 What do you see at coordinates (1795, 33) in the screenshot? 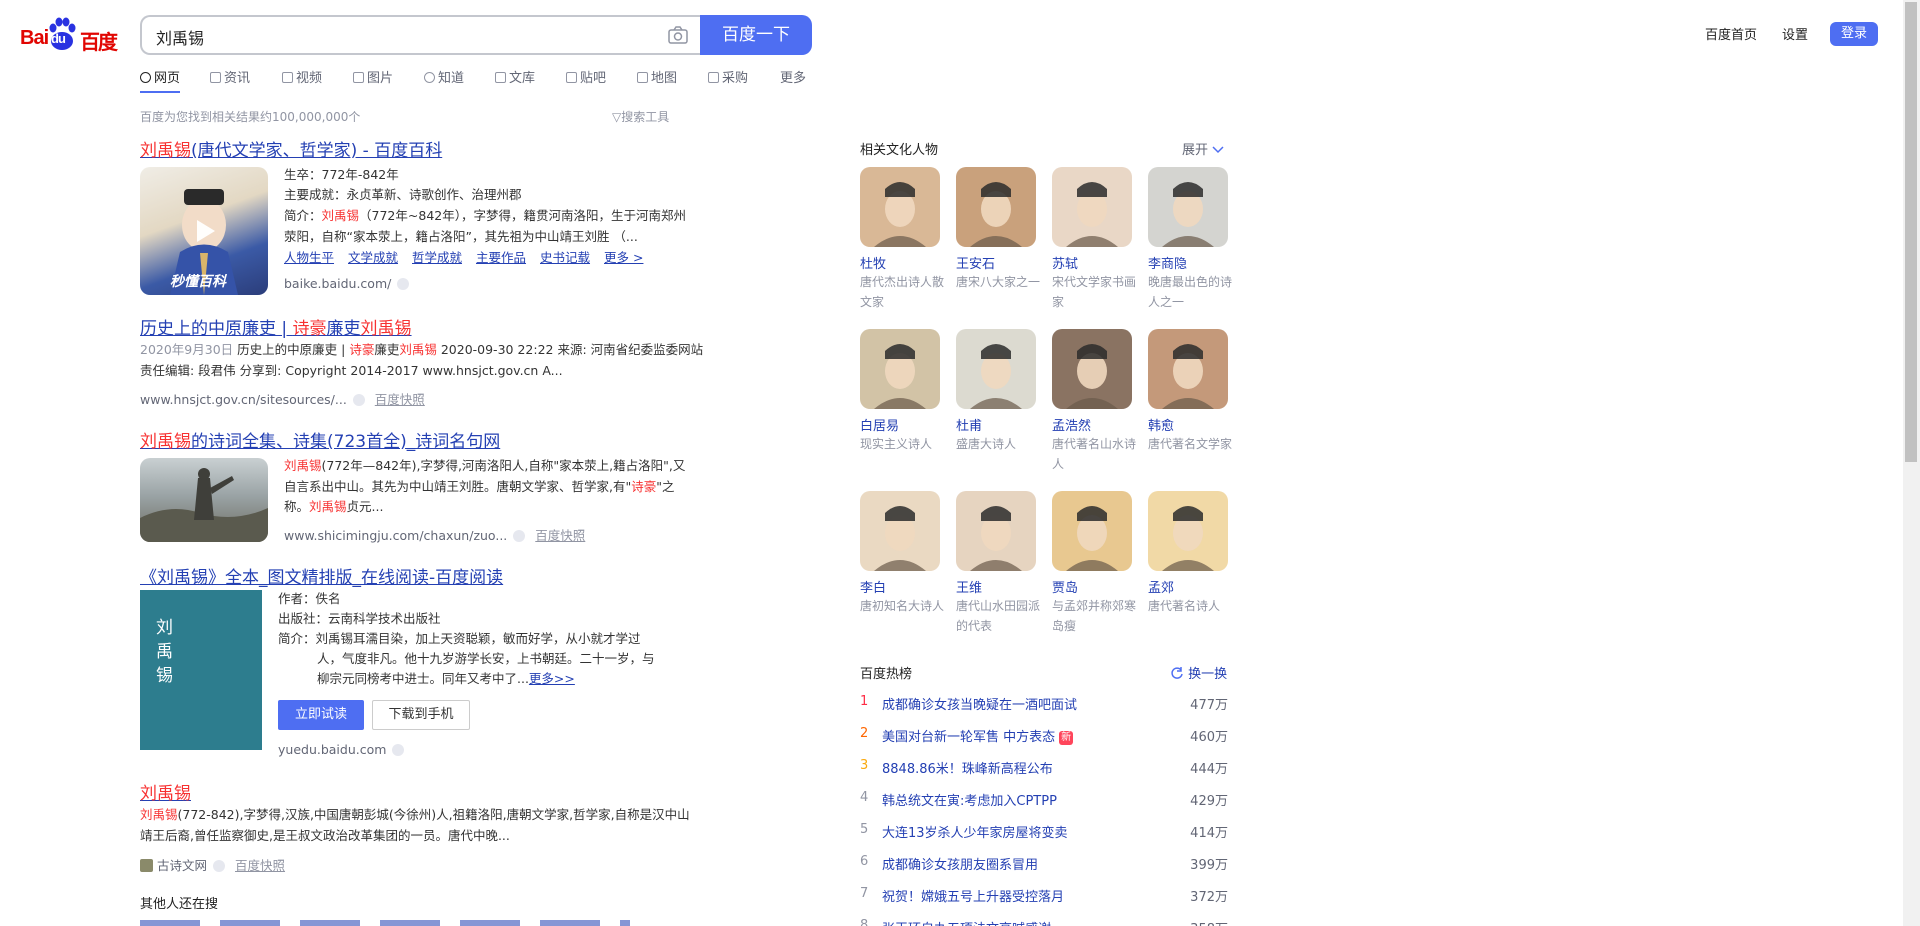
I see `settings-link: 设置` at bounding box center [1795, 33].